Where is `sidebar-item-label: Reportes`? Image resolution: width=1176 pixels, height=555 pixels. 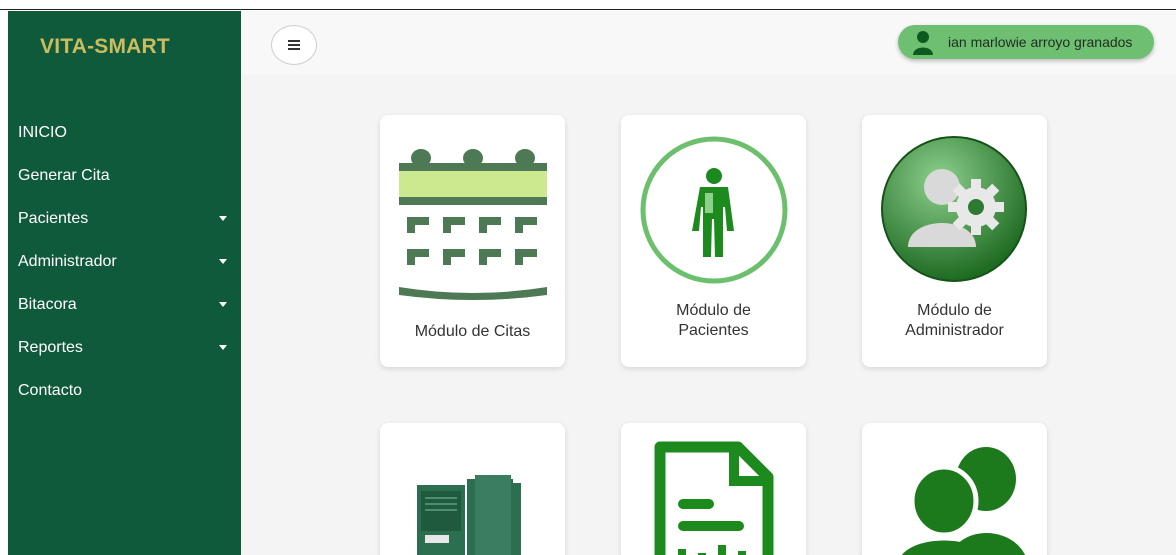 sidebar-item-label: Reportes is located at coordinates (50, 347).